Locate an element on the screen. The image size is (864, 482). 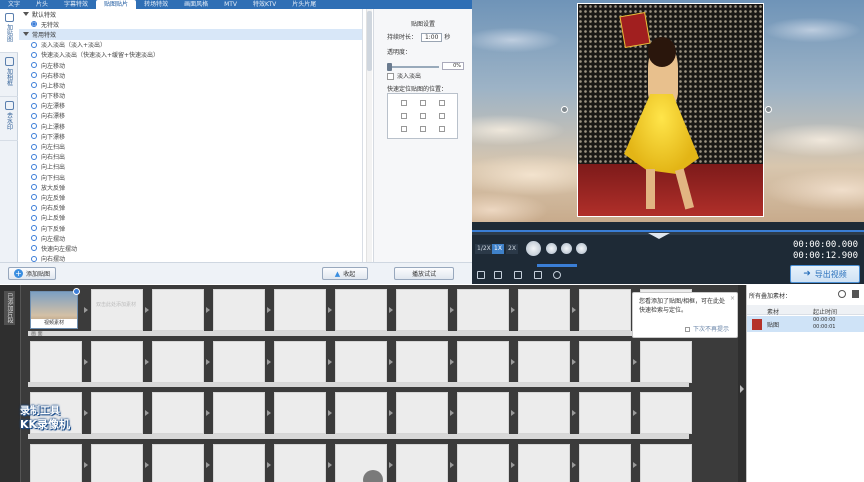
preview-play-button: 播放试试 is located at coordinates (424, 273).